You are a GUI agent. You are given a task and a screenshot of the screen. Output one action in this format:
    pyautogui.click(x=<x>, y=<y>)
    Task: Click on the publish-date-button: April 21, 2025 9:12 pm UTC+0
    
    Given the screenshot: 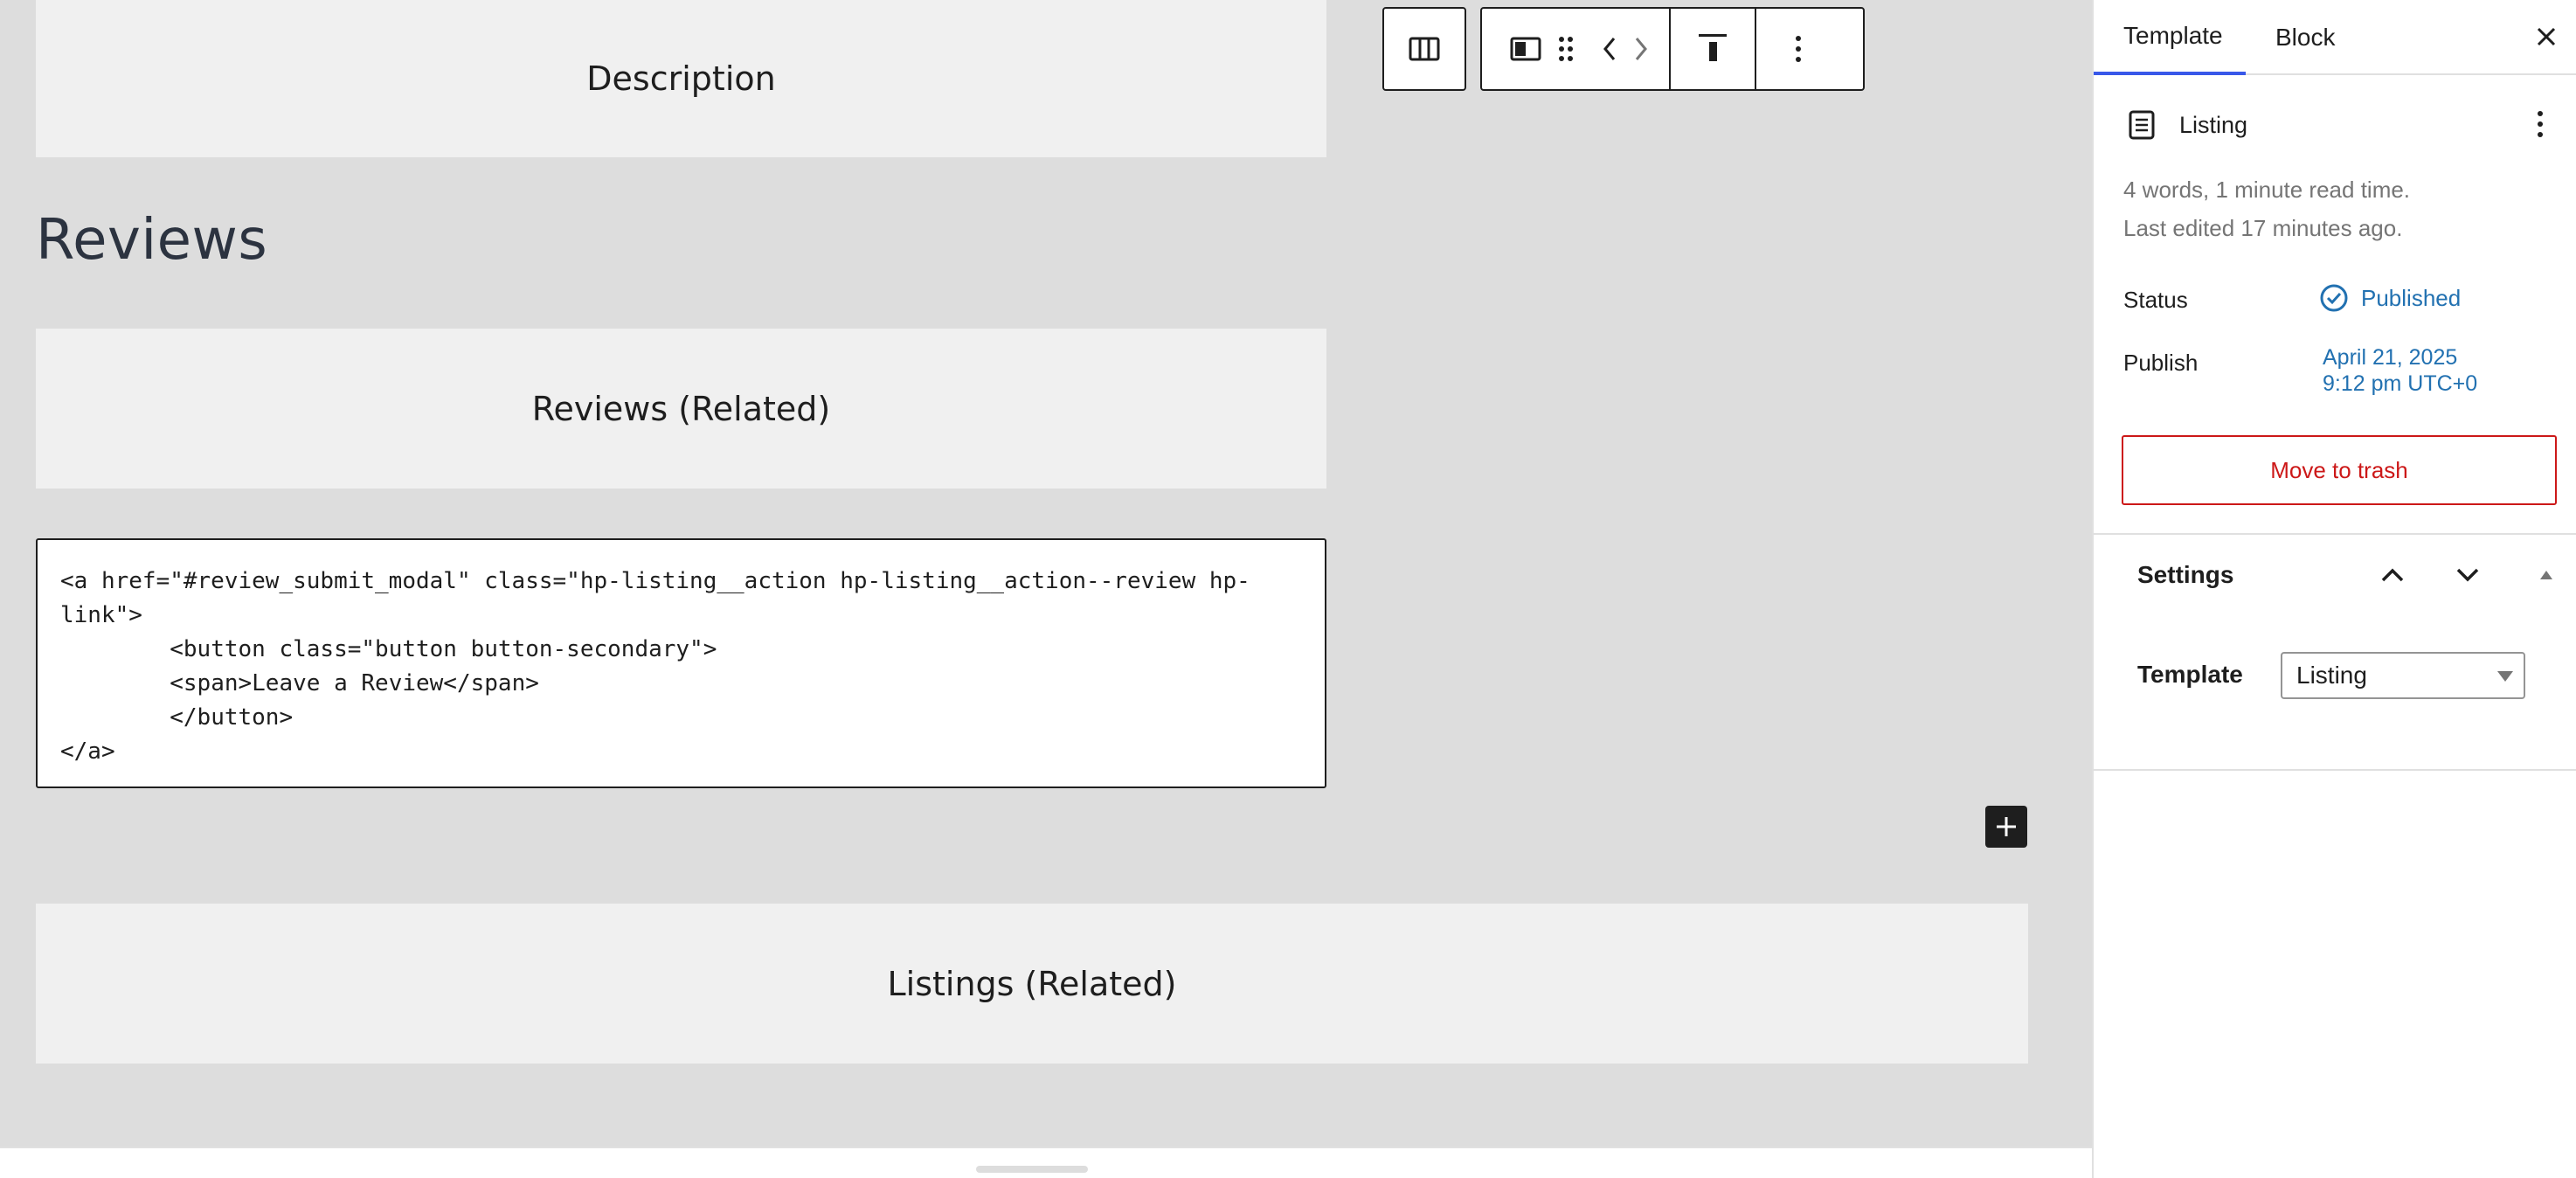 What is the action you would take?
    pyautogui.click(x=2400, y=370)
    